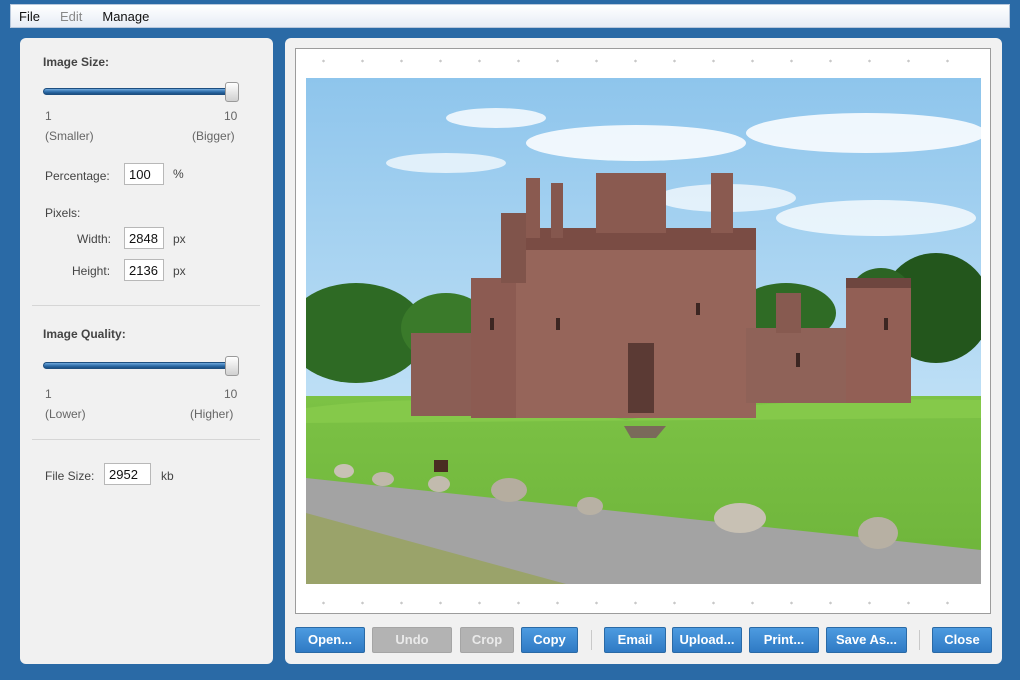 This screenshot has height=680, width=1020. I want to click on percentage-label: Percentage:, so click(77, 176).